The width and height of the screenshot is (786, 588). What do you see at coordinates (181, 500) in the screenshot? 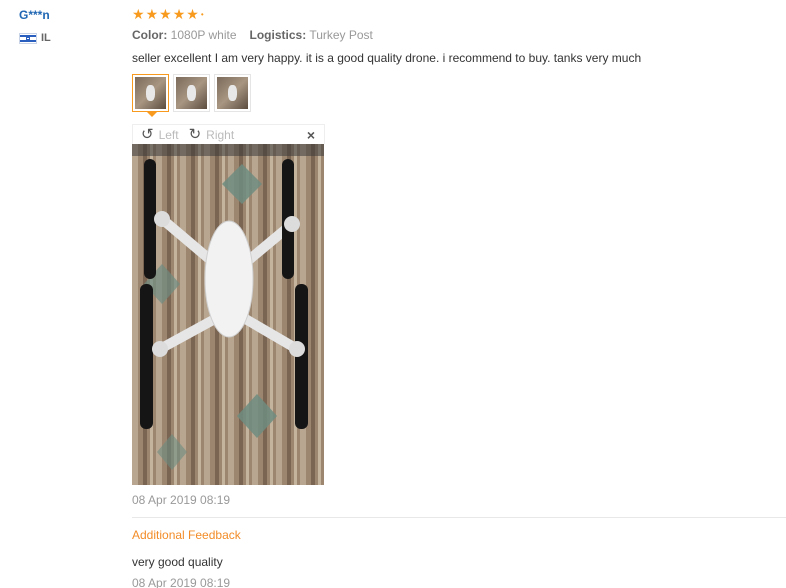
I see `review-date: 08 Apr 2019 08:19` at bounding box center [181, 500].